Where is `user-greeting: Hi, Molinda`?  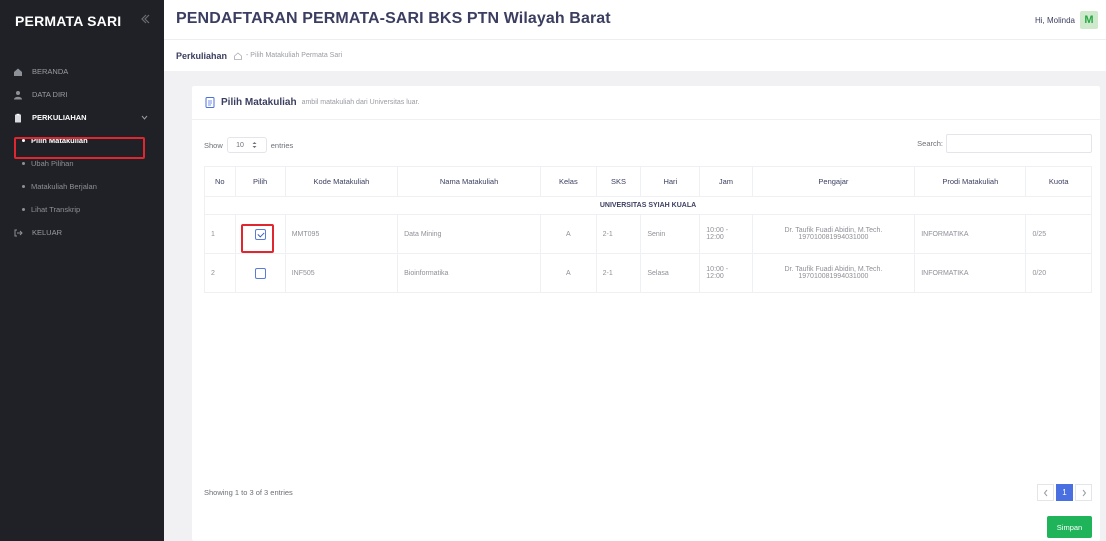
user-greeting: Hi, Molinda is located at coordinates (1054, 20).